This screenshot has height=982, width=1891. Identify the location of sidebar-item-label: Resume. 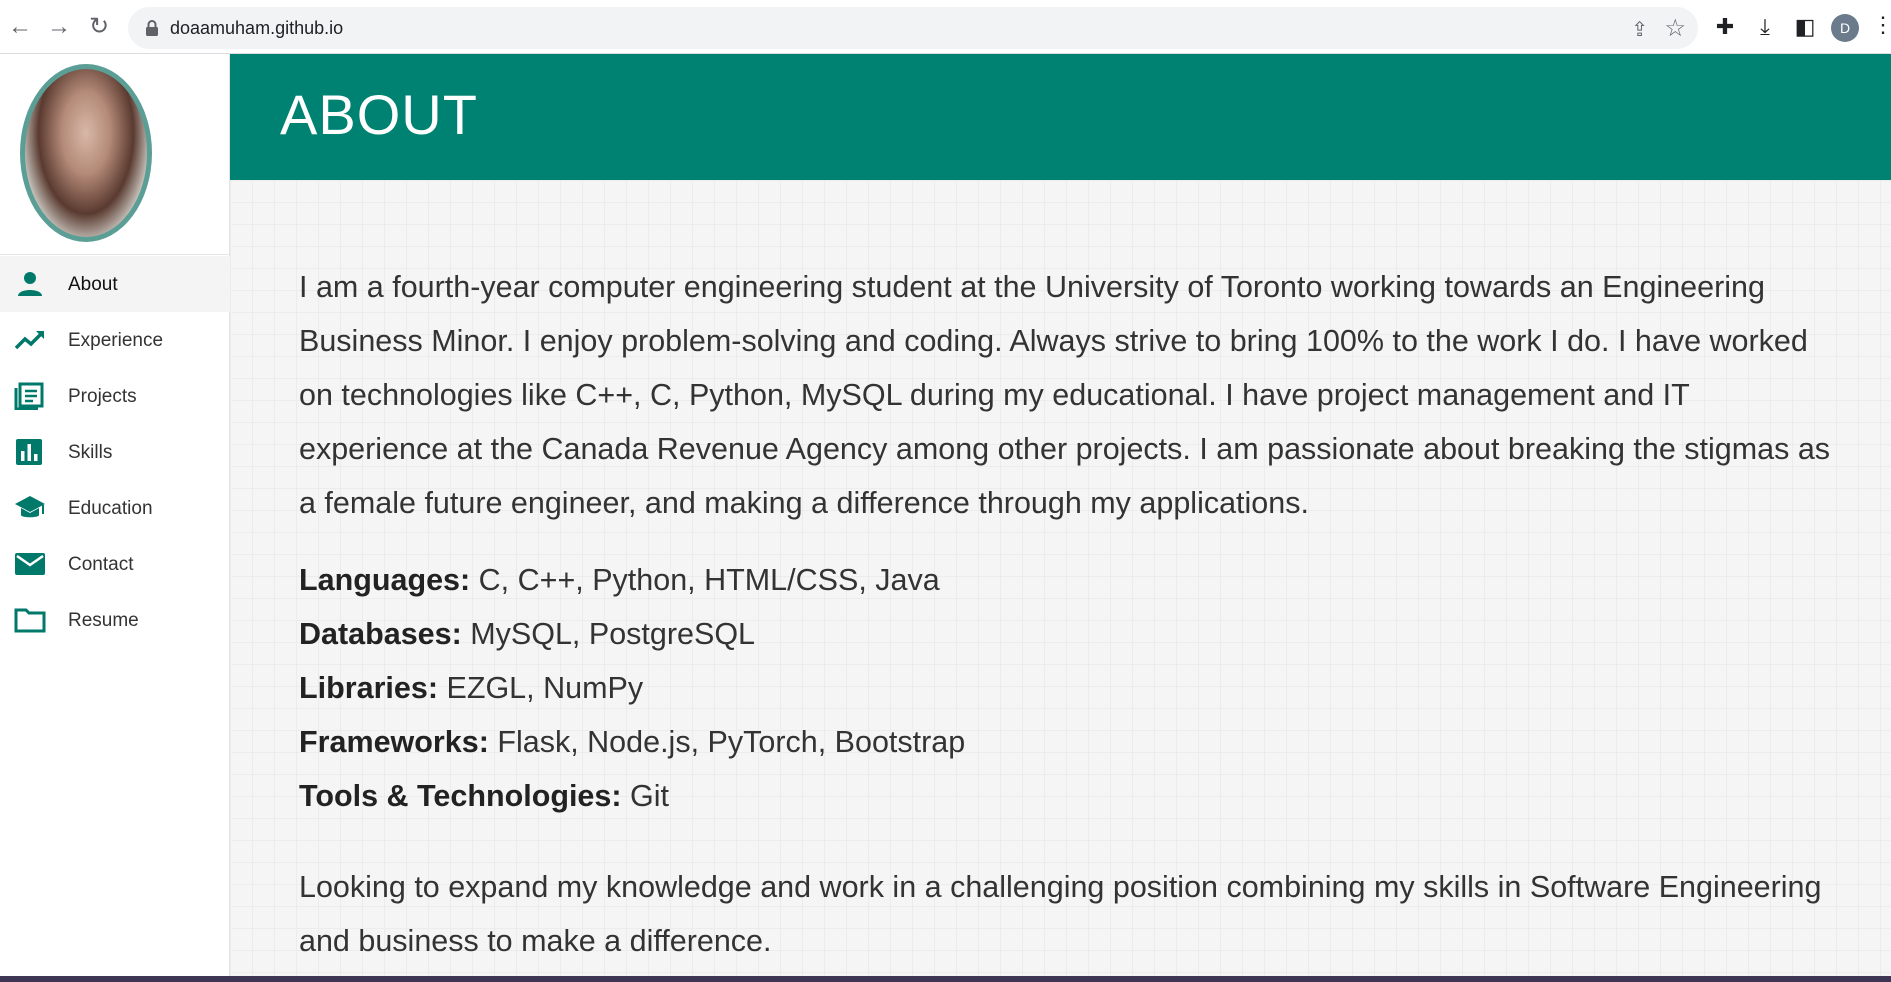
(103, 620).